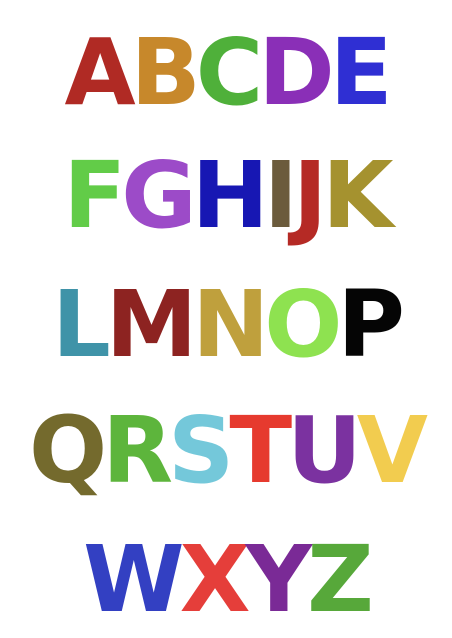  Describe the element at coordinates (280, 195) in the screenshot. I see `letter-i: I` at that location.